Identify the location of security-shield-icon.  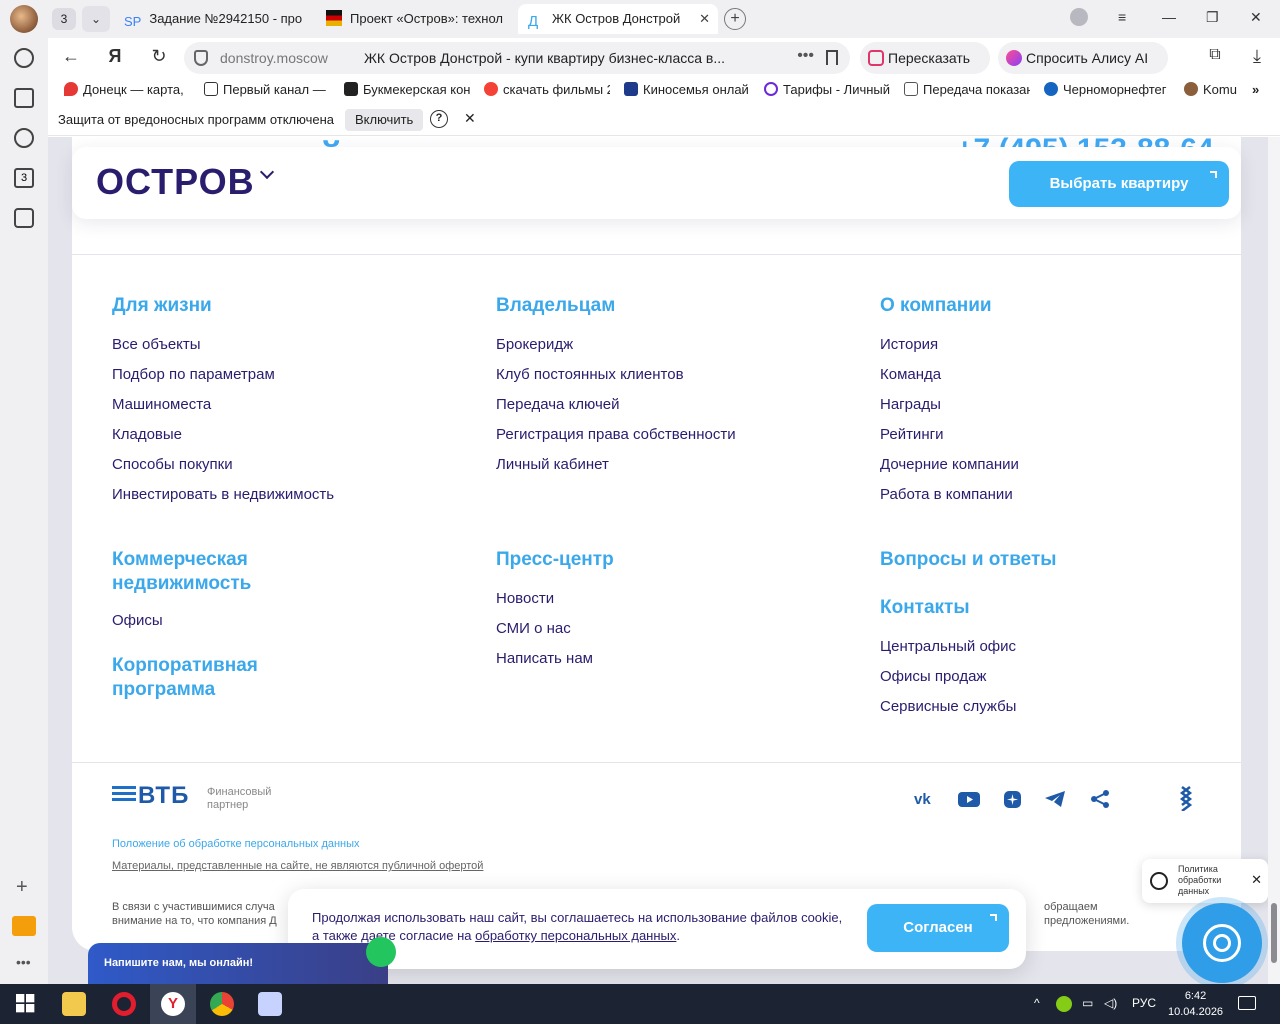
(201, 58).